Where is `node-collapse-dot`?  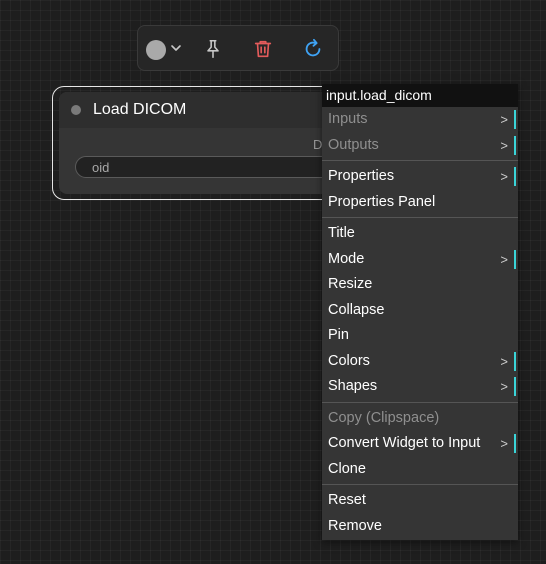
node-collapse-dot is located at coordinates (76, 110).